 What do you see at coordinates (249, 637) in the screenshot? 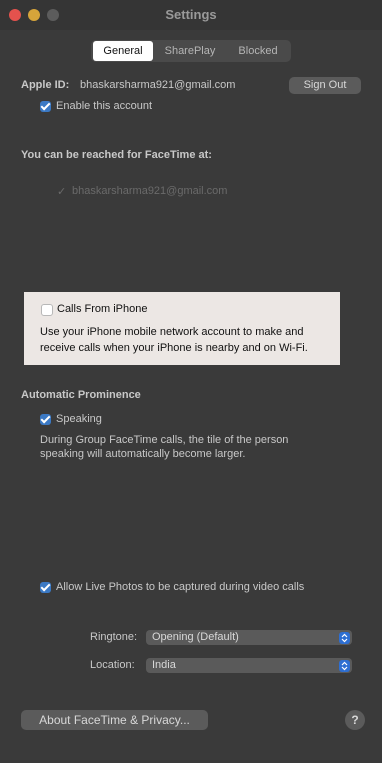
I see `ringtone-popup: Opening (Default)` at bounding box center [249, 637].